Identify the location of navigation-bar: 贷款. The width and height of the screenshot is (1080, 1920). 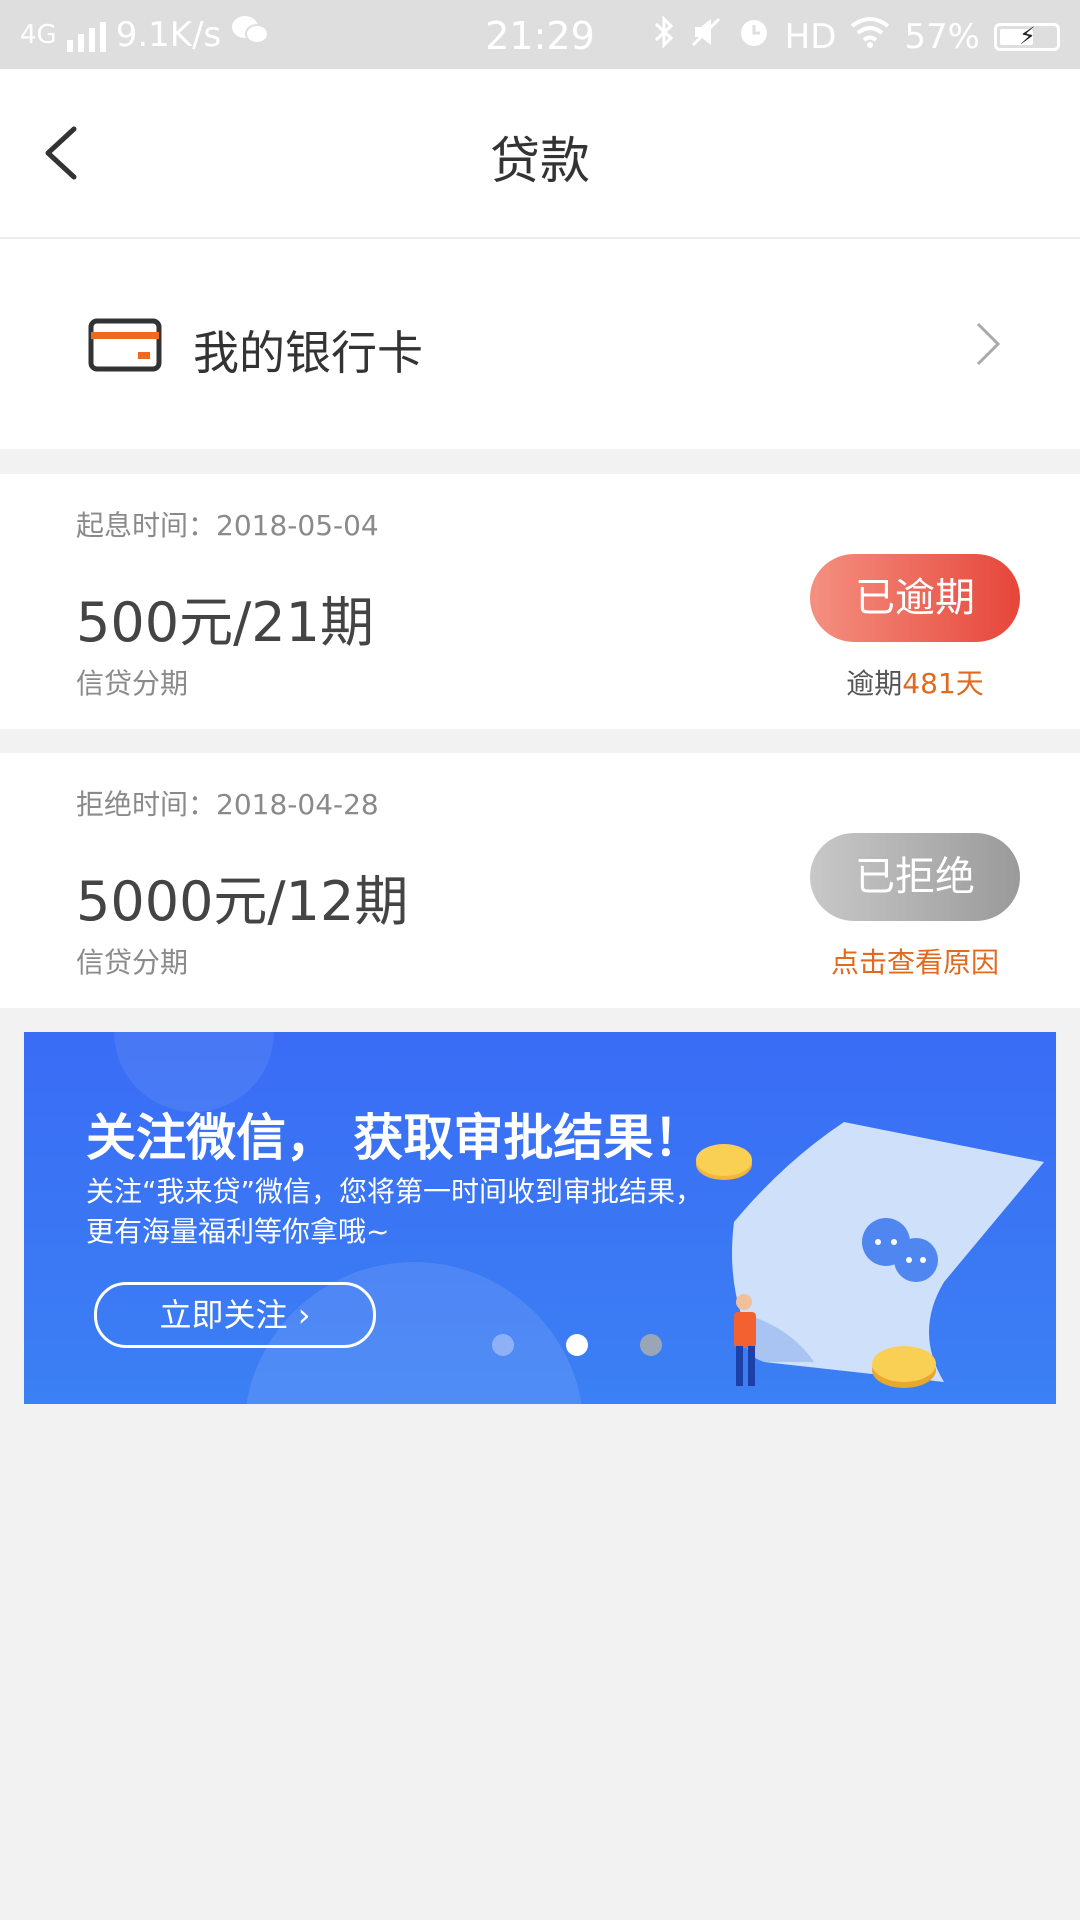
(540, 154).